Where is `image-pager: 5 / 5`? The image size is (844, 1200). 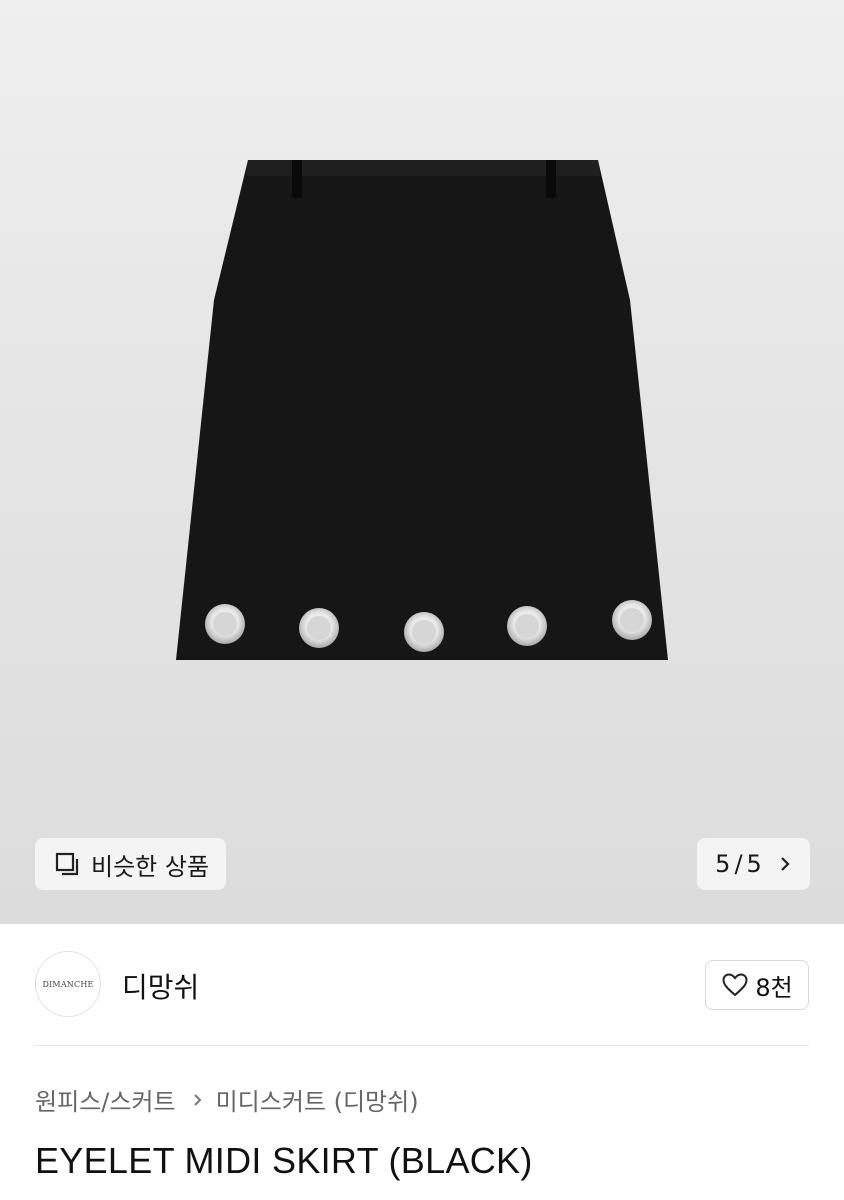 image-pager: 5 / 5 is located at coordinates (753, 864).